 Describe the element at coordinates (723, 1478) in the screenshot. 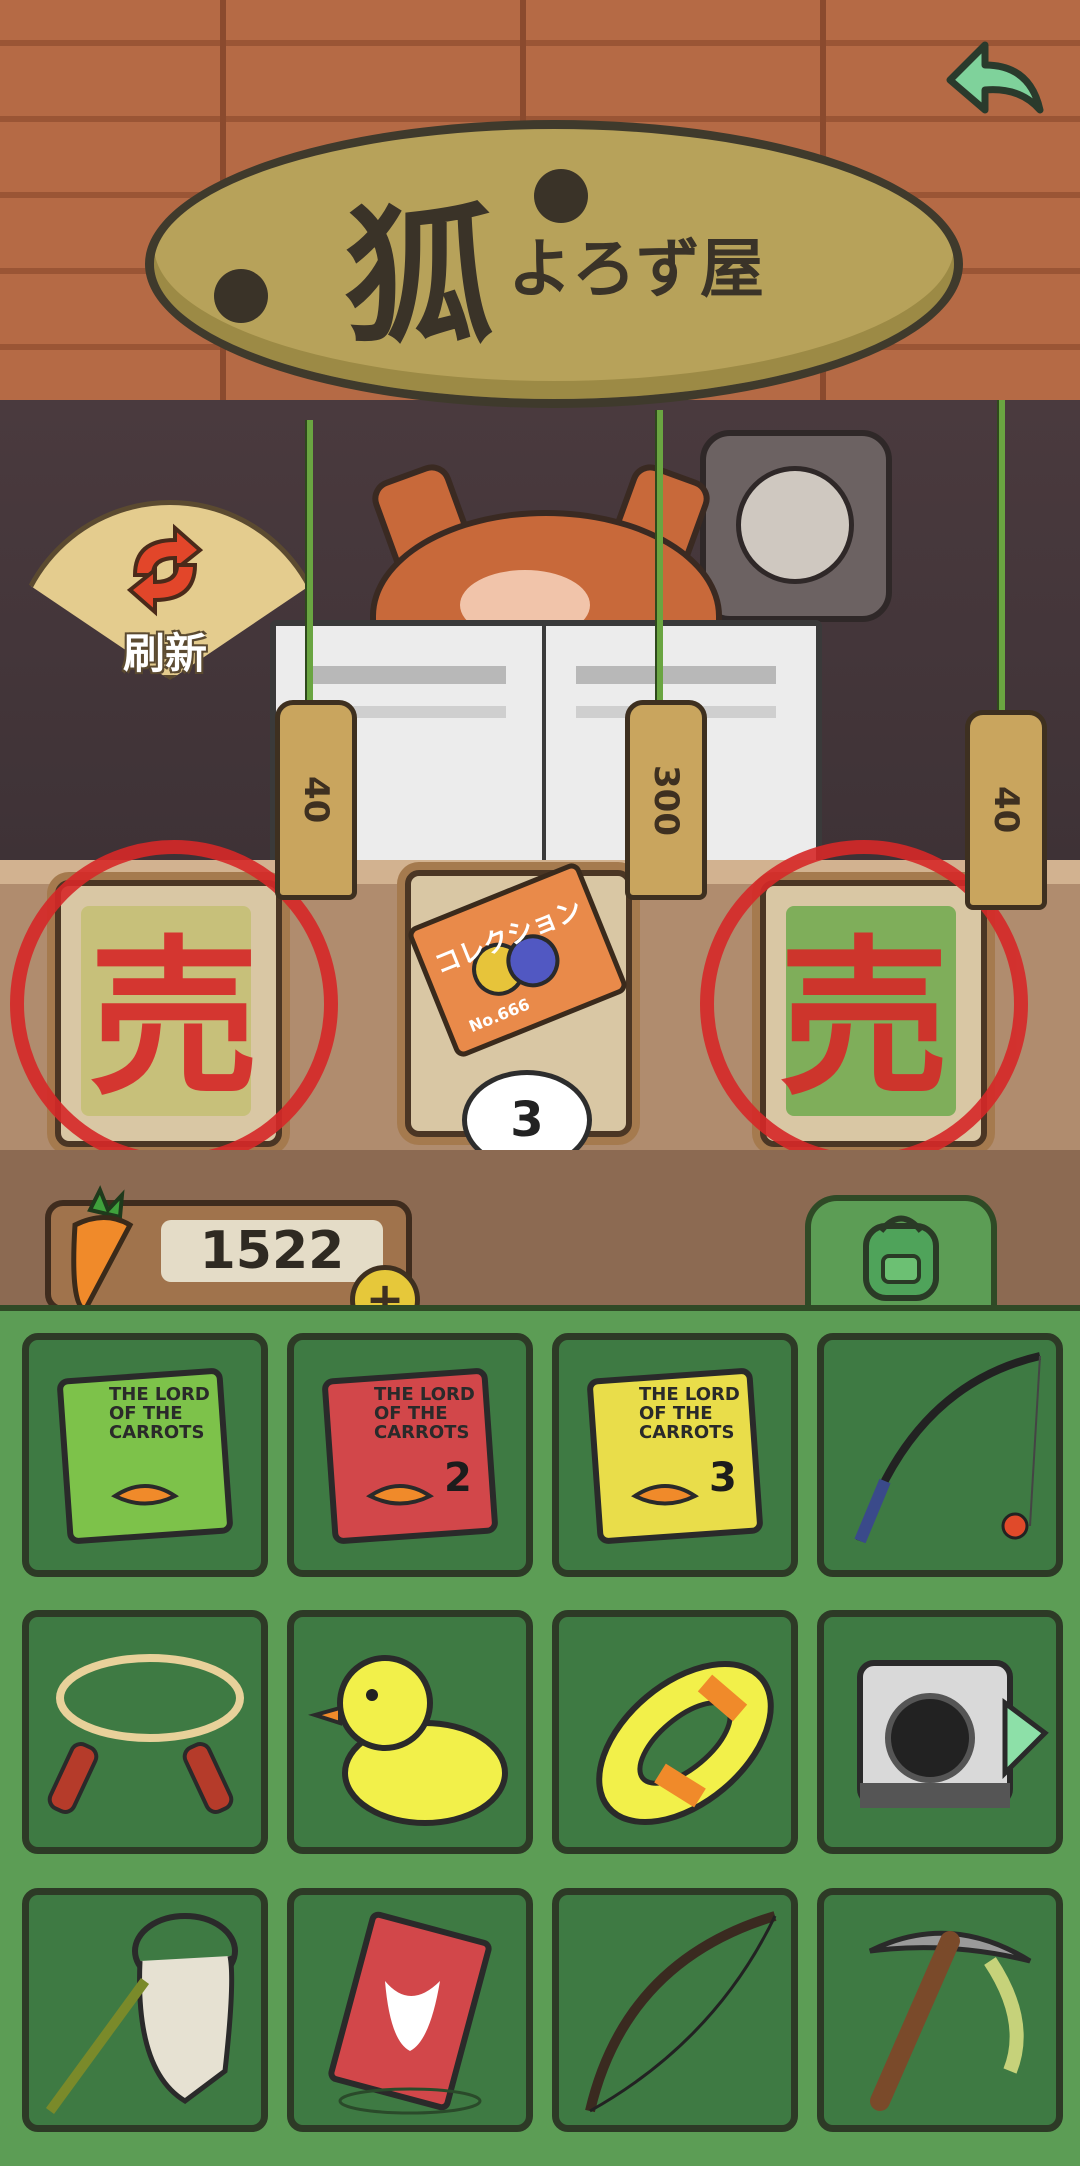

I see `book-volume: 3` at that location.